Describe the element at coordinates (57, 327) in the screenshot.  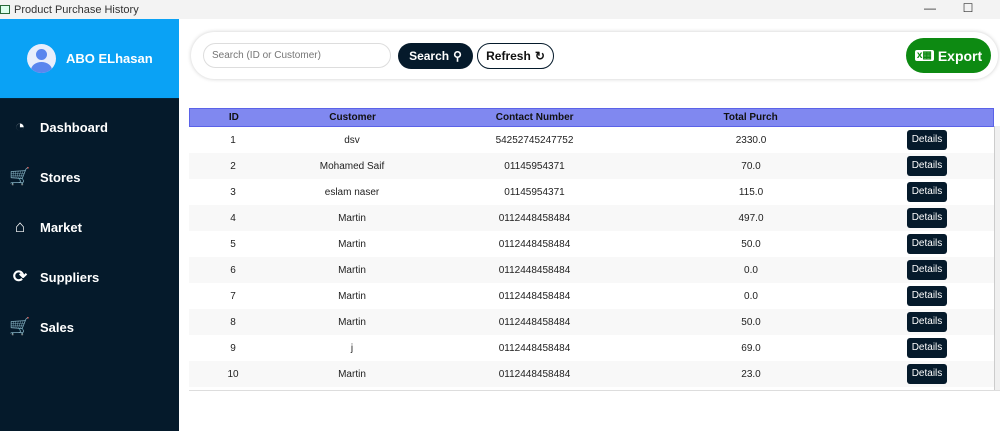
I see `sidebar-item-label: Sales` at that location.